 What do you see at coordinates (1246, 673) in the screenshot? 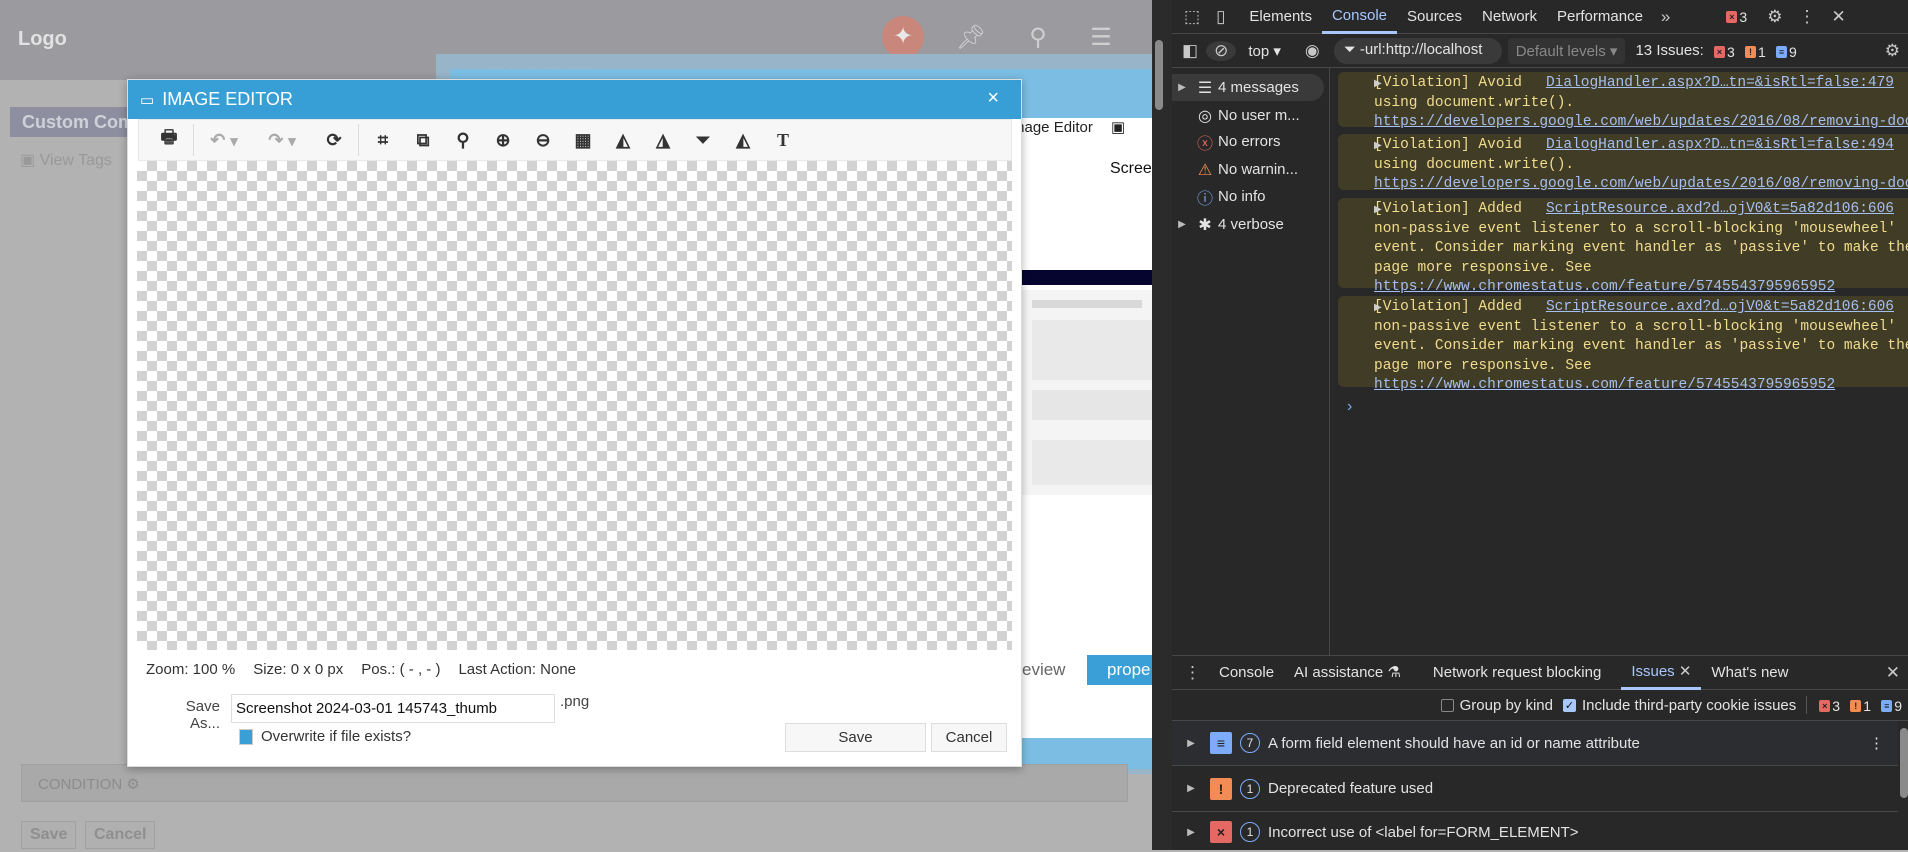
I see `drawer-tab-console: Console` at bounding box center [1246, 673].